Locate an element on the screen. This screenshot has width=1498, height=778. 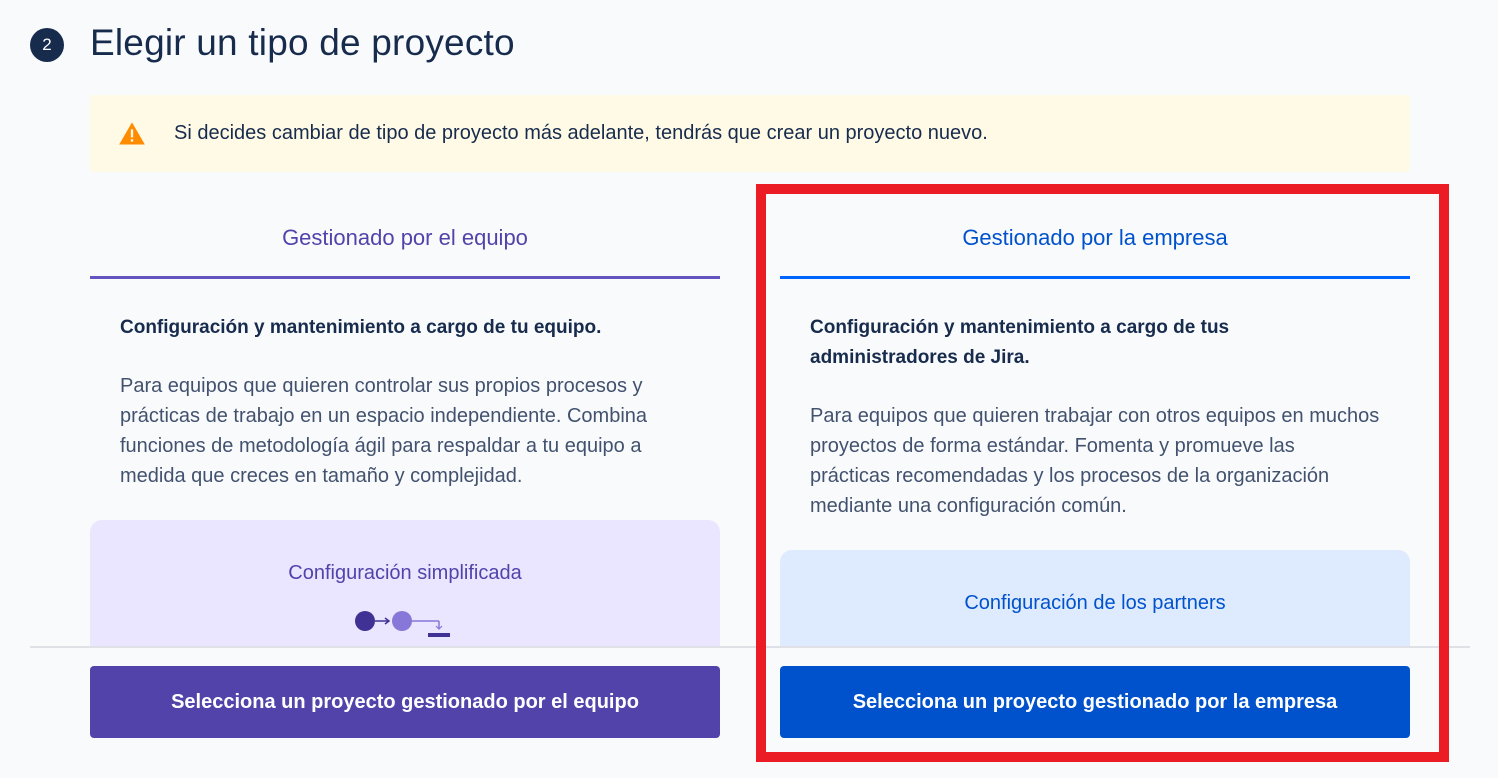
tab-company-managed-label: Gestionado por la empresa is located at coordinates (1095, 237).